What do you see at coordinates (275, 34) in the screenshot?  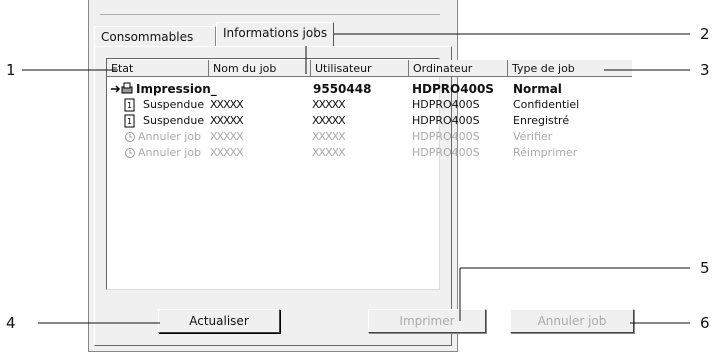 I see `tab-informations-jobs: Informations jobs` at bounding box center [275, 34].